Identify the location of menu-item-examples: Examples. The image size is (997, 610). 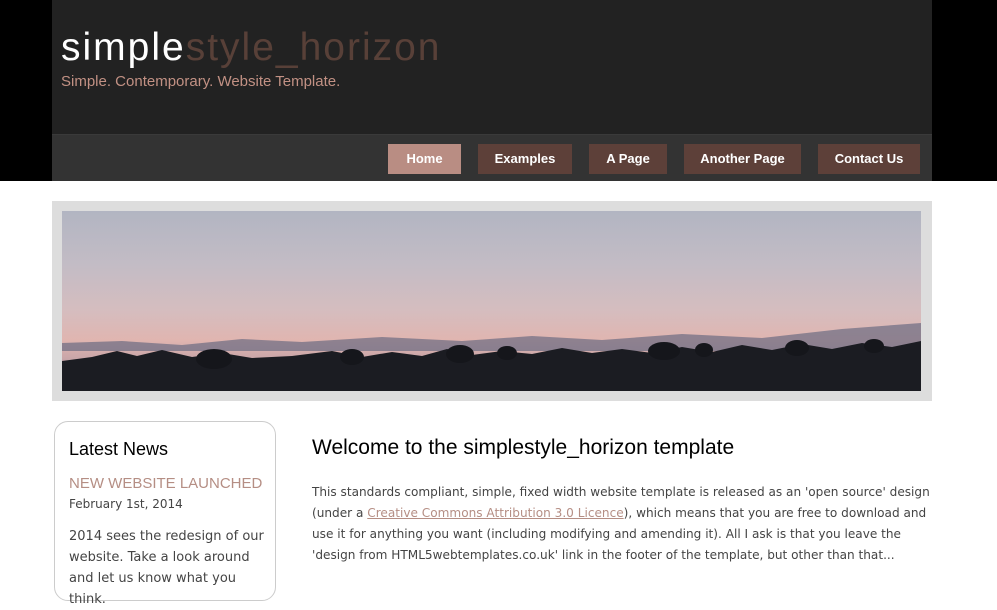
(525, 159).